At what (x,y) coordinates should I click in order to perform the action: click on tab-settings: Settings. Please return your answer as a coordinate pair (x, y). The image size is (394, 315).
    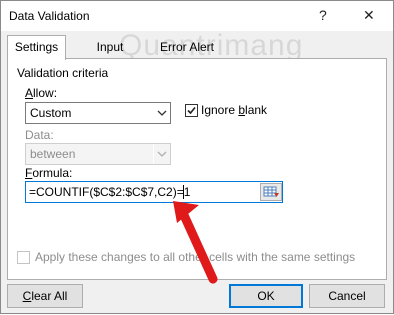
    Looking at the image, I should click on (36, 47).